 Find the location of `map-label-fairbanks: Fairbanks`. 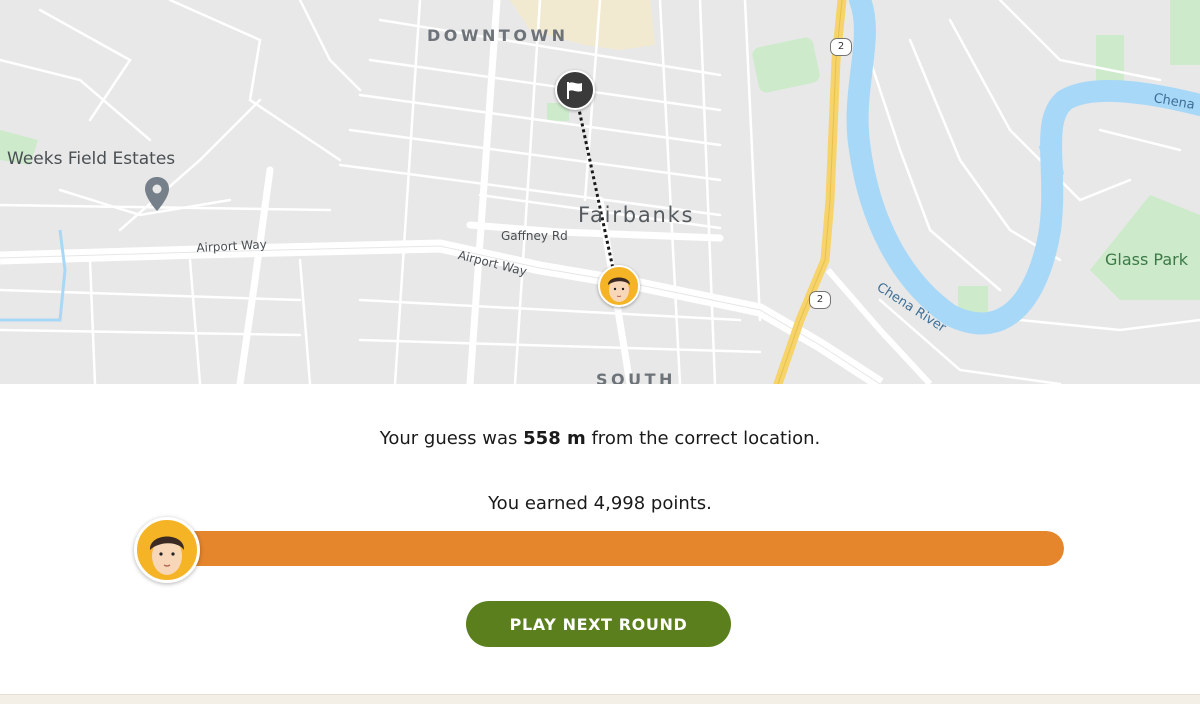

map-label-fairbanks: Fairbanks is located at coordinates (636, 215).